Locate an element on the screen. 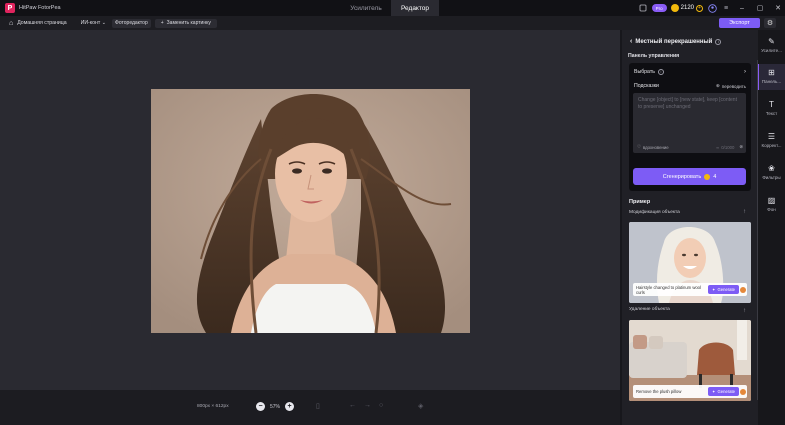  control-panel-label: Панель управления is located at coordinates (654, 56).